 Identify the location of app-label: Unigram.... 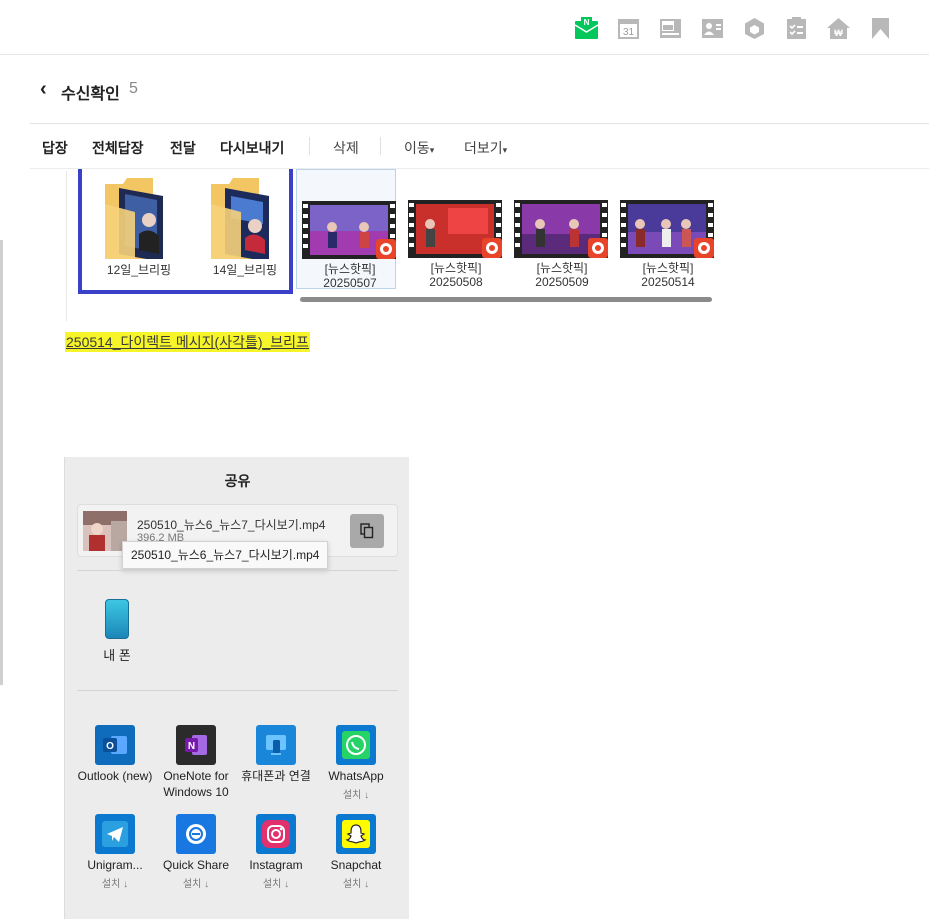
(115, 865).